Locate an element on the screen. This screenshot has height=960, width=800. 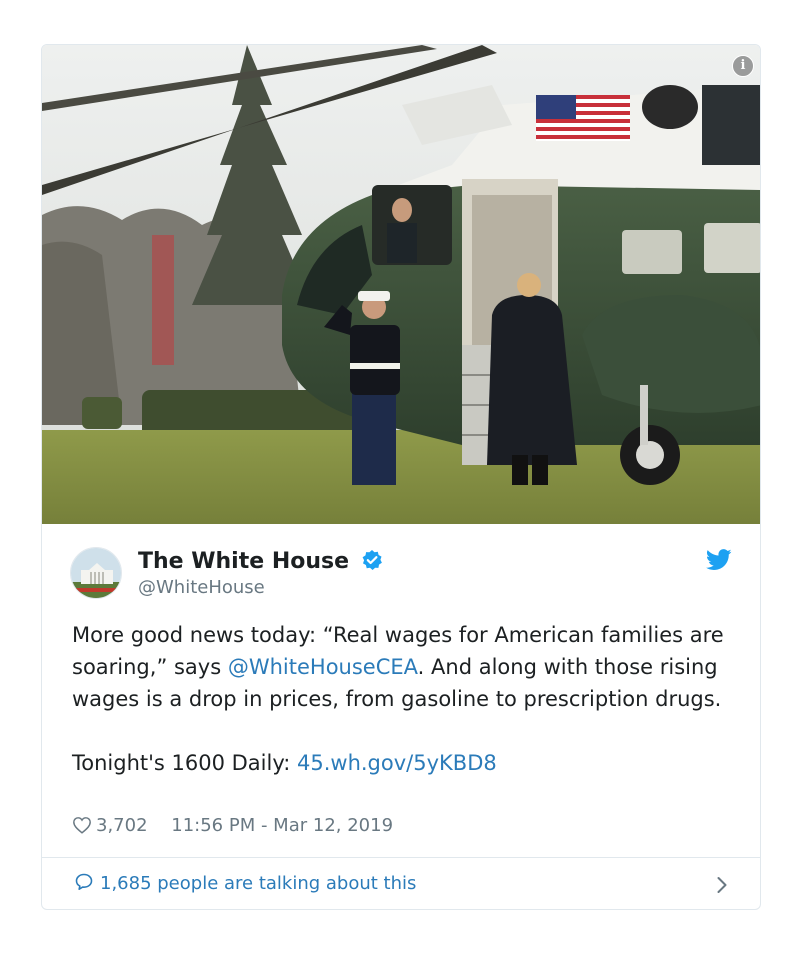
twitter-bird-icon is located at coordinates (719, 560).